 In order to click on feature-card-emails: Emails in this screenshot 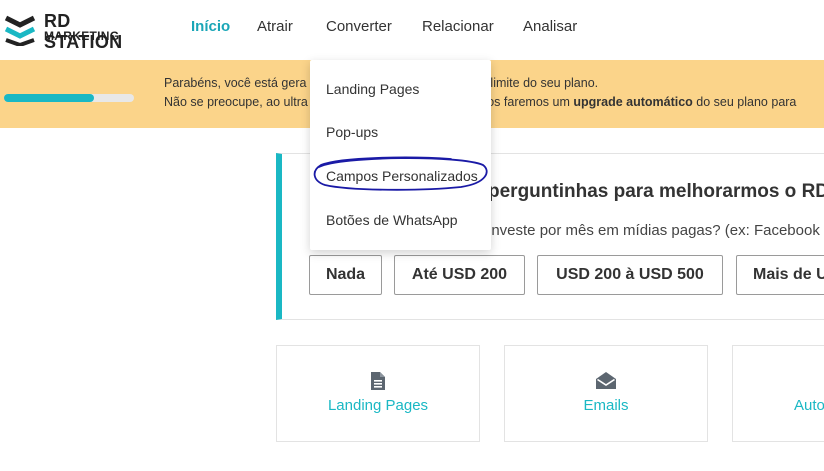, I will do `click(606, 393)`.